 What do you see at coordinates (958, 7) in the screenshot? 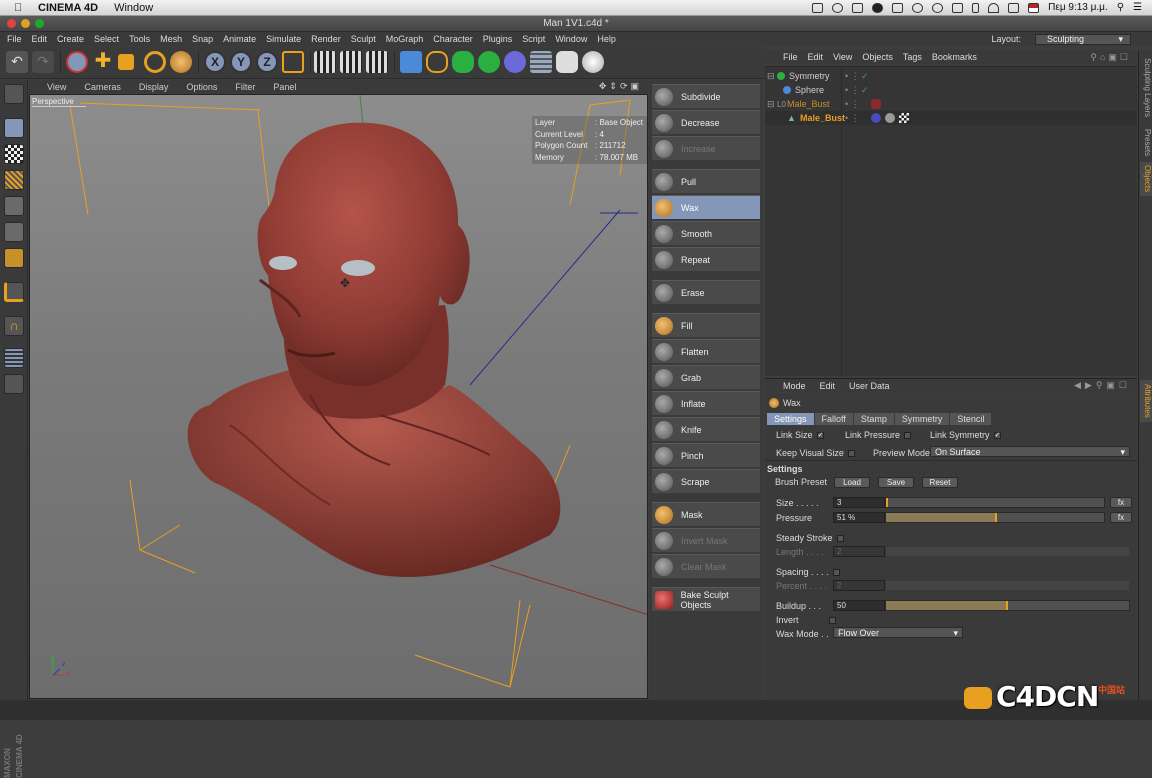
I see `display-icon` at bounding box center [958, 7].